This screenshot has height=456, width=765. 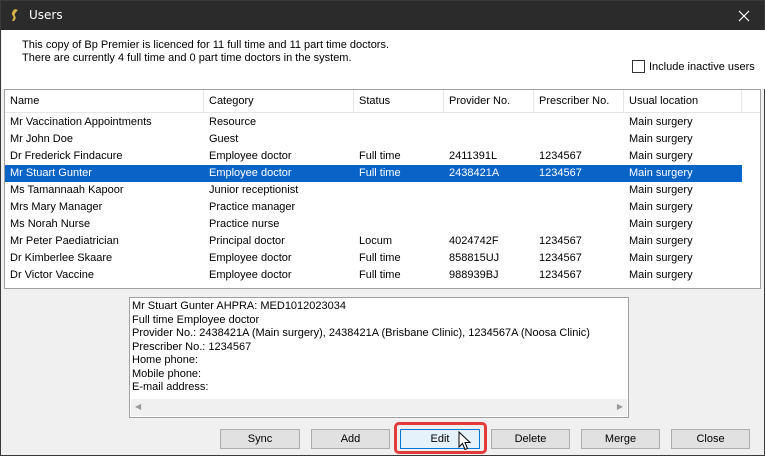 I want to click on column-header-usual-location: Usual location, so click(x=683, y=101).